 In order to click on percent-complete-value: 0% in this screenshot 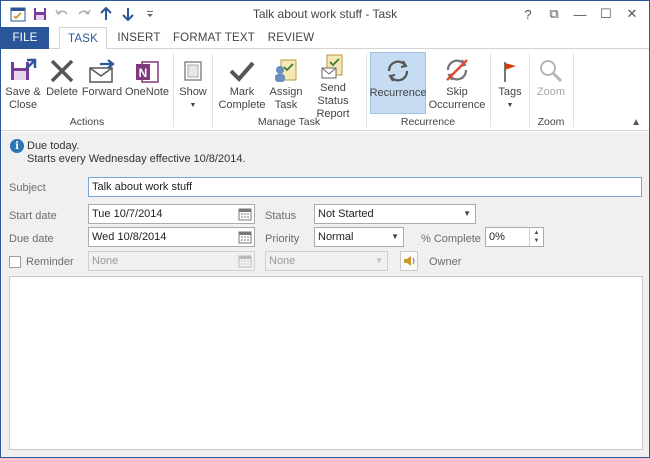, I will do `click(497, 237)`.